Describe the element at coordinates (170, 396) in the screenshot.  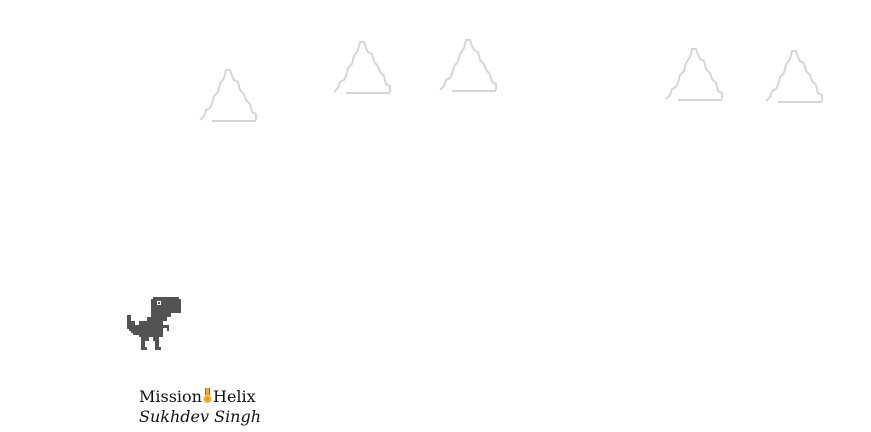
I see `title-left: Mission` at that location.